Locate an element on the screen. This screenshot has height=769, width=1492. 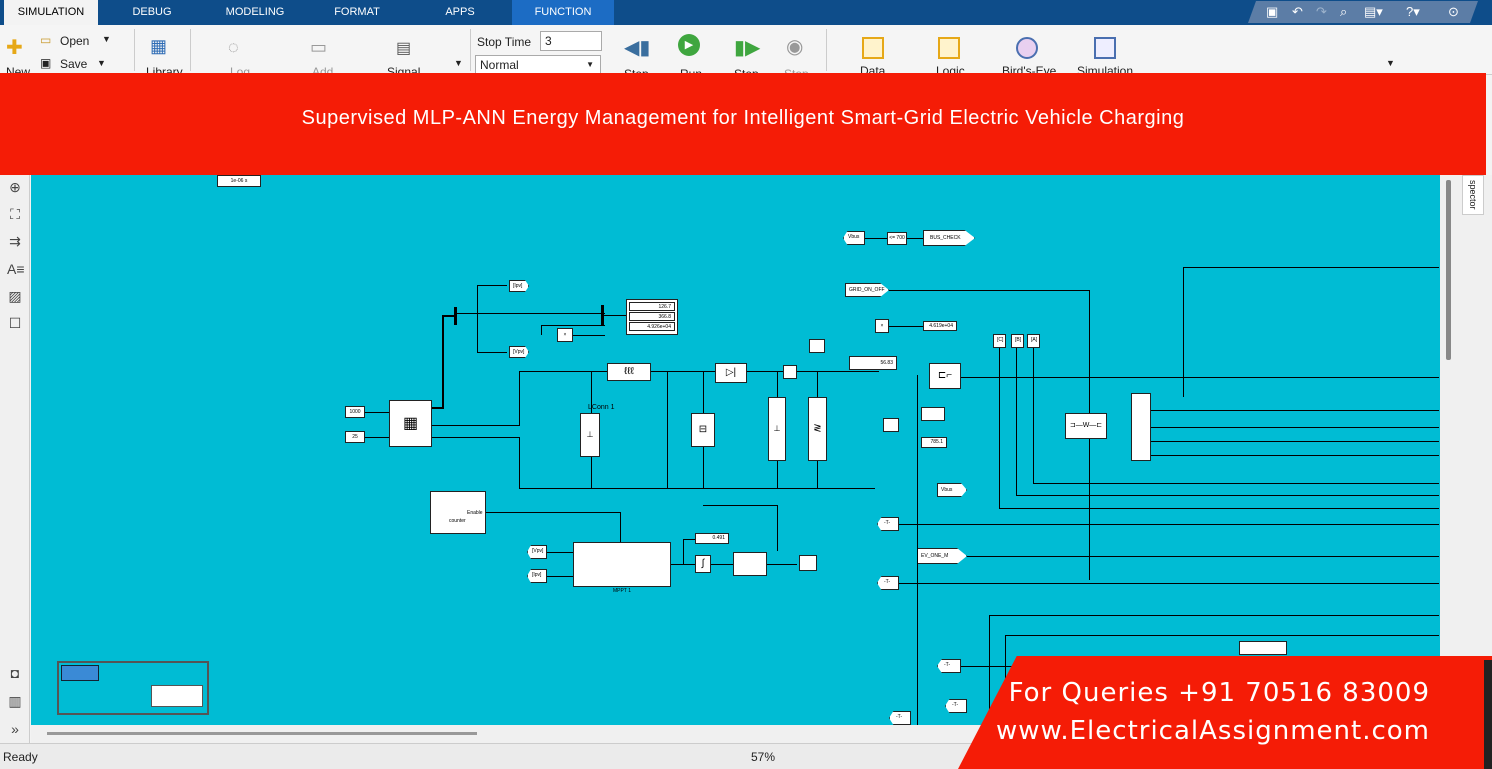
open-dropdown-icon: ▼ is located at coordinates (106, 39).